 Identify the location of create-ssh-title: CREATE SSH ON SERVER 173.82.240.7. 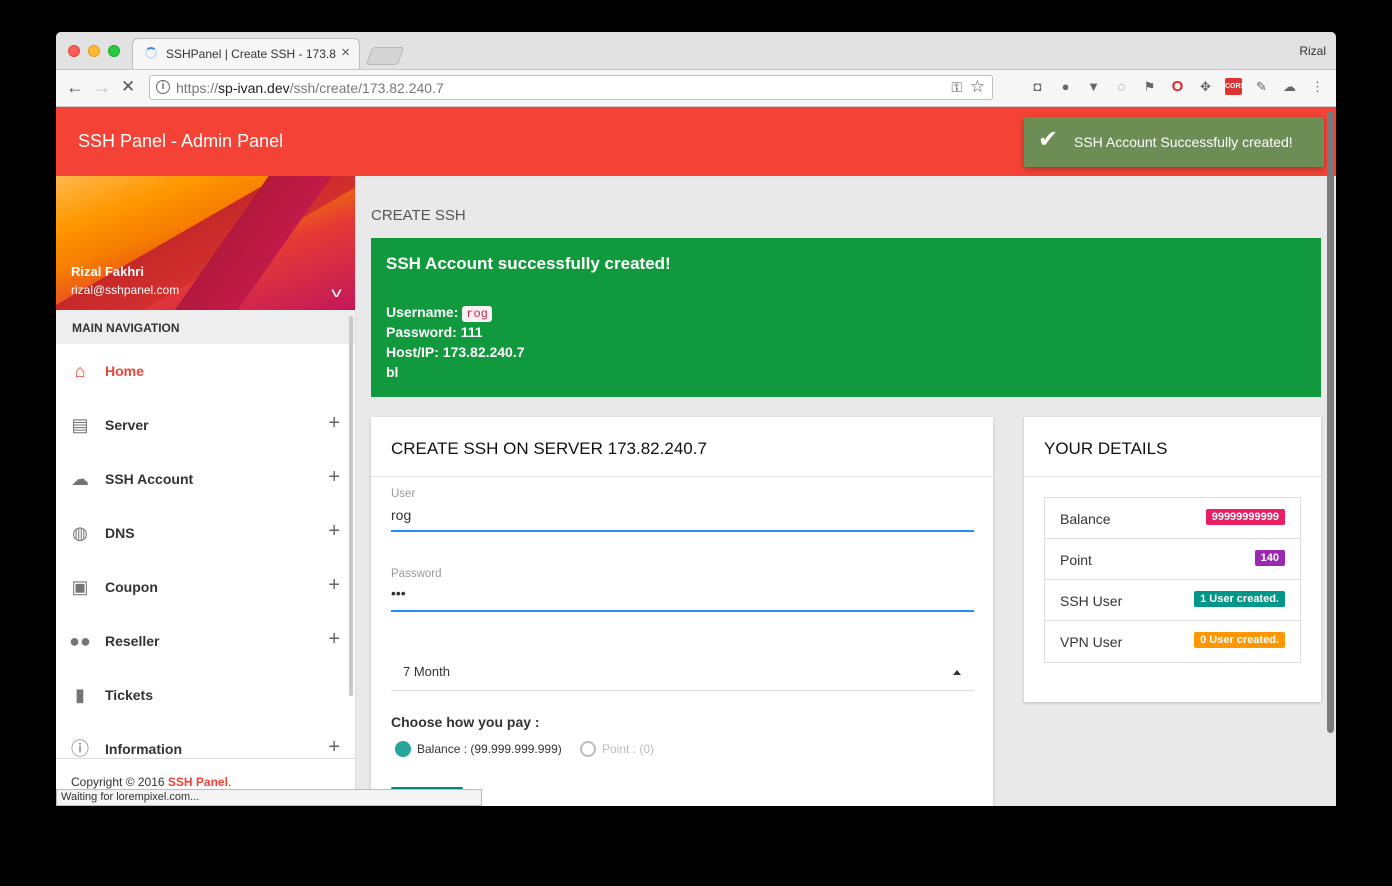
(549, 448).